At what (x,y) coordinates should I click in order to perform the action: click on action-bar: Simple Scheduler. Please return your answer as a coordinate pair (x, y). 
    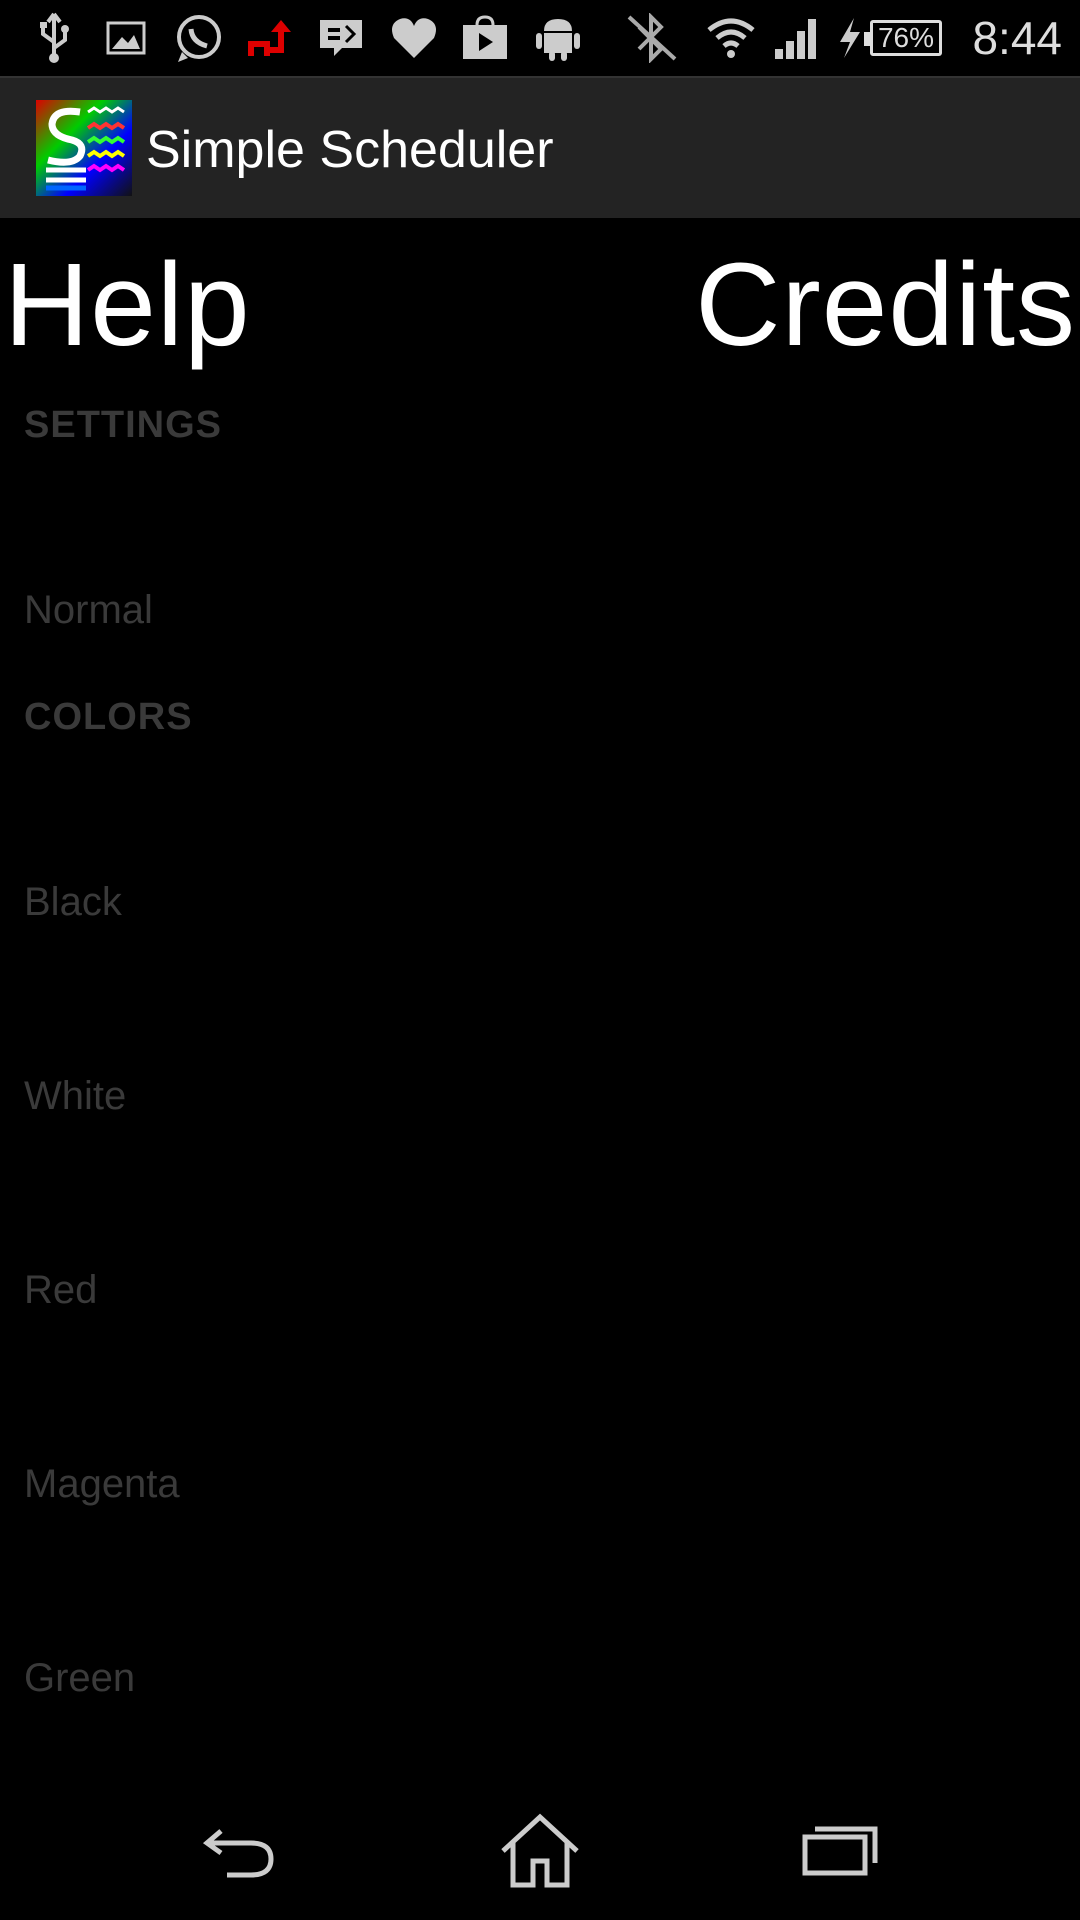
    Looking at the image, I should click on (540, 147).